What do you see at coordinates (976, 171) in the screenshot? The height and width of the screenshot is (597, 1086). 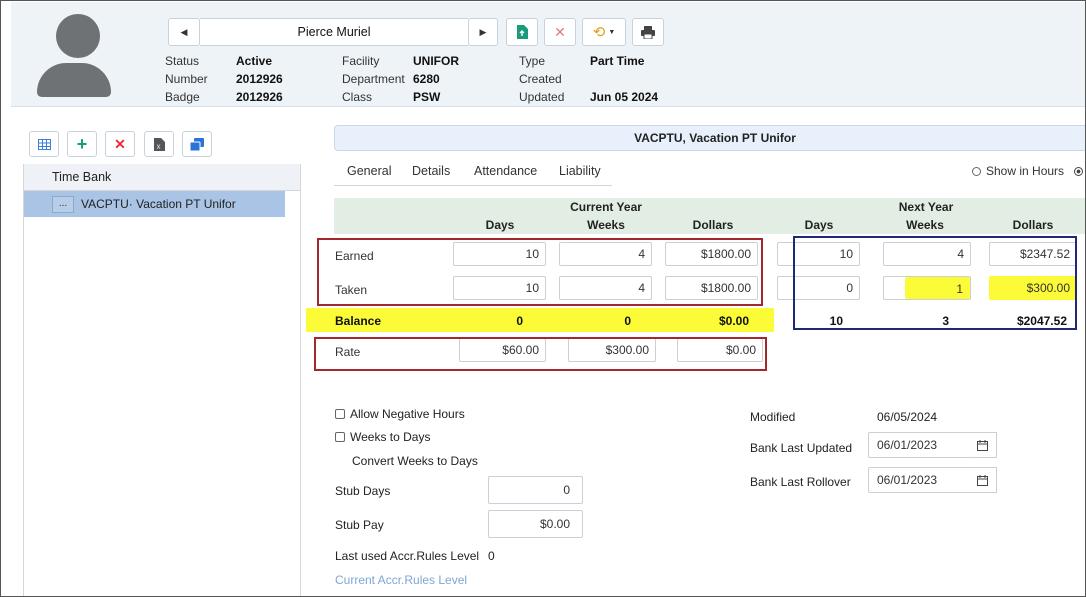 I see `show-in-hours-radio` at bounding box center [976, 171].